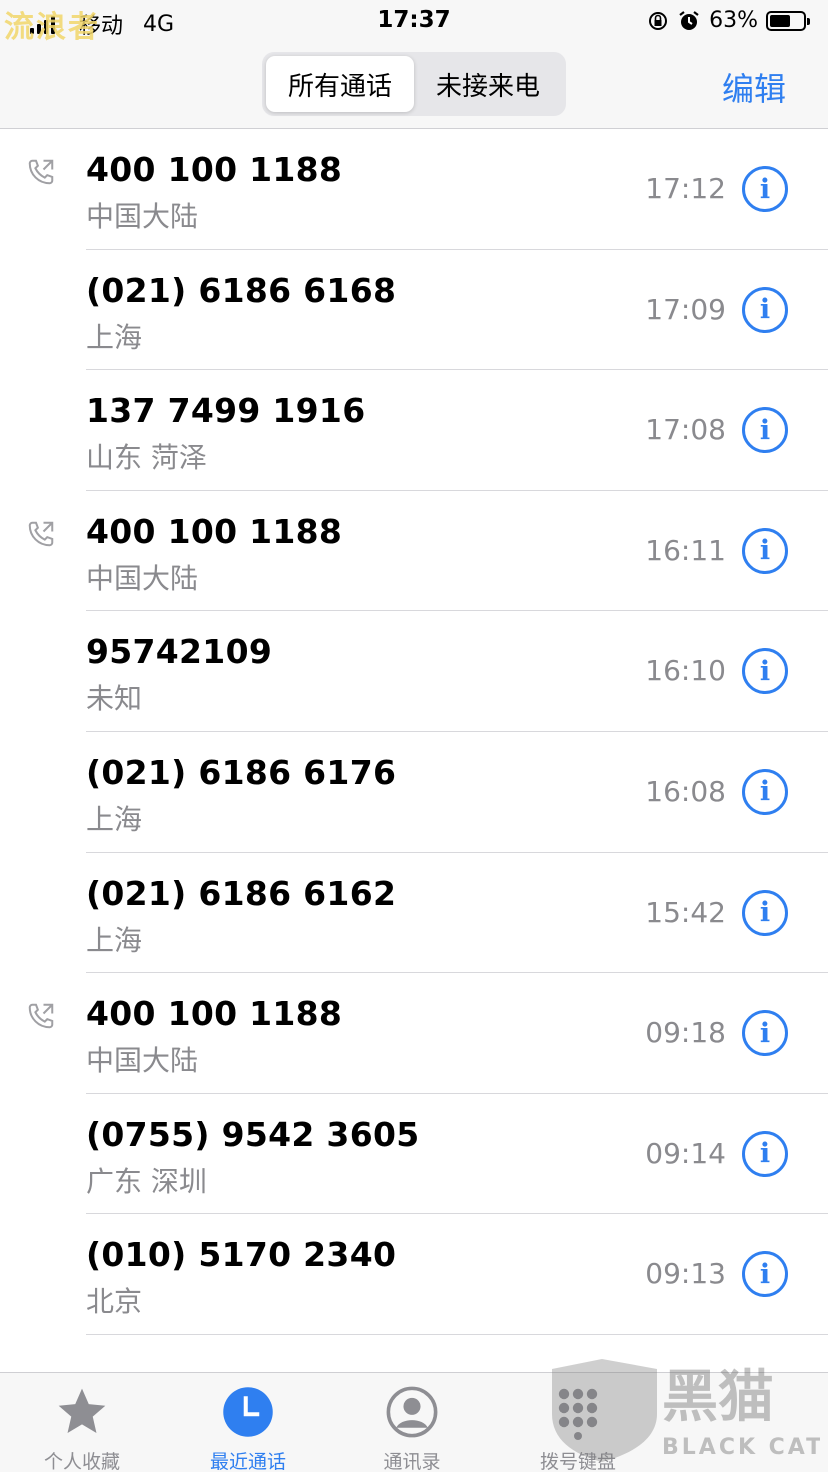  I want to click on orientation-lock-icon, so click(658, 20).